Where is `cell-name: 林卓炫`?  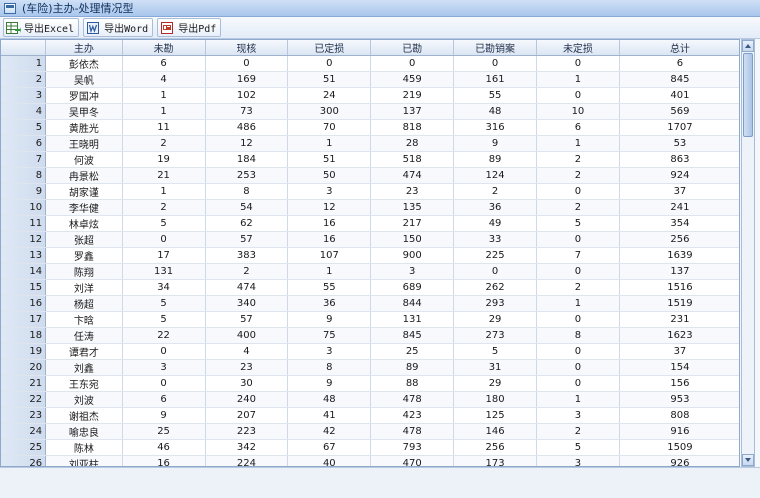
cell-name: 林卓炫 is located at coordinates (84, 223).